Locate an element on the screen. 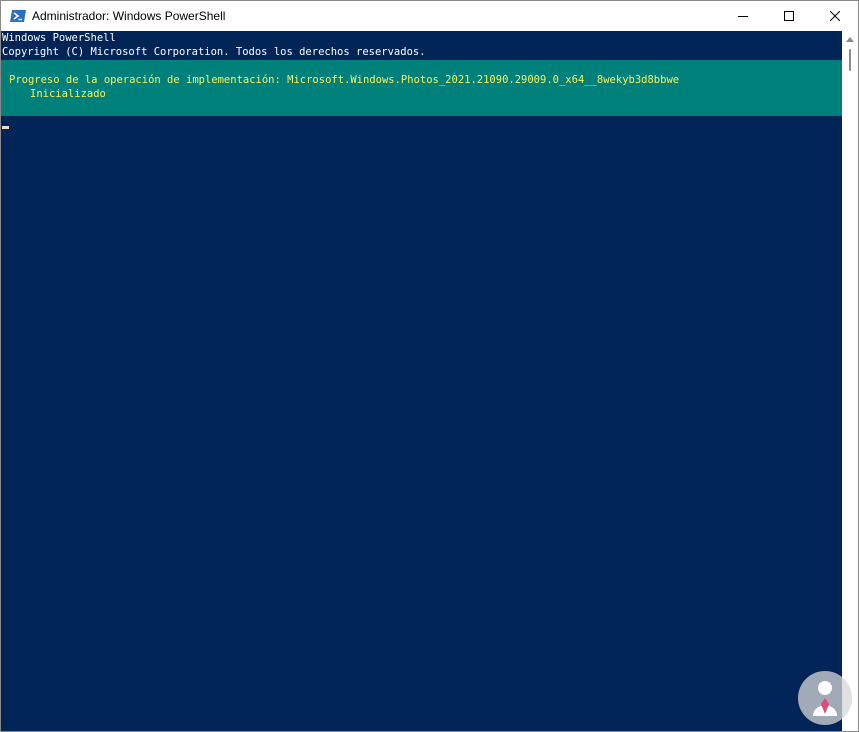 Image resolution: width=859 pixels, height=732 pixels. text-cursor is located at coordinates (5, 127).